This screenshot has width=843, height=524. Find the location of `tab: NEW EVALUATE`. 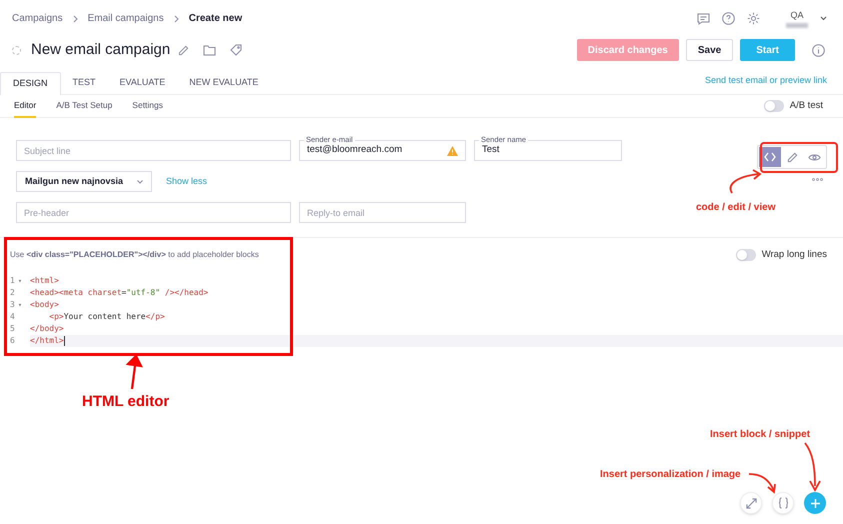

tab: NEW EVALUATE is located at coordinates (223, 82).